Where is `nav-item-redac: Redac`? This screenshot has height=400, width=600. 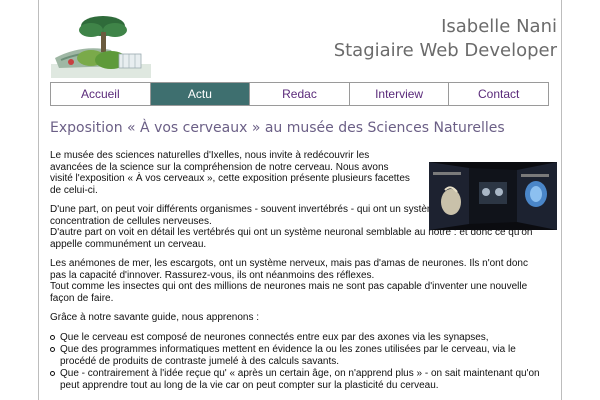
nav-item-redac: Redac is located at coordinates (300, 94).